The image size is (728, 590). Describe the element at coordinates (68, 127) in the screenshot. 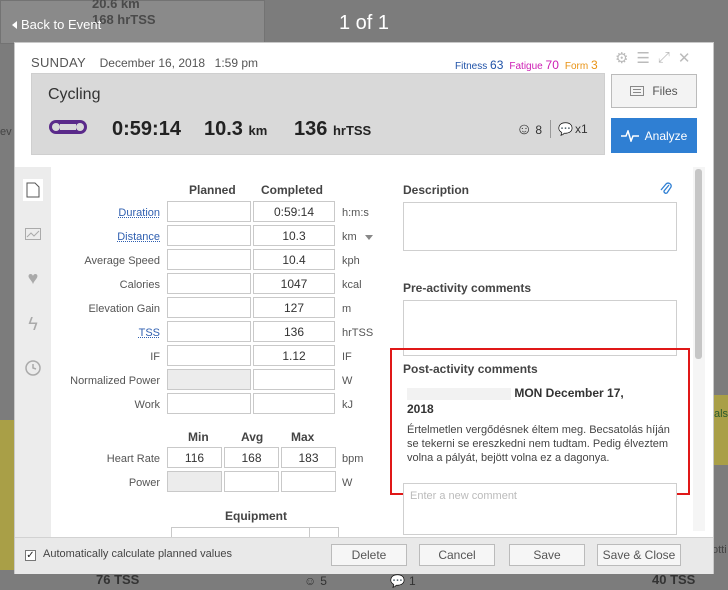

I see `bike-icon` at that location.